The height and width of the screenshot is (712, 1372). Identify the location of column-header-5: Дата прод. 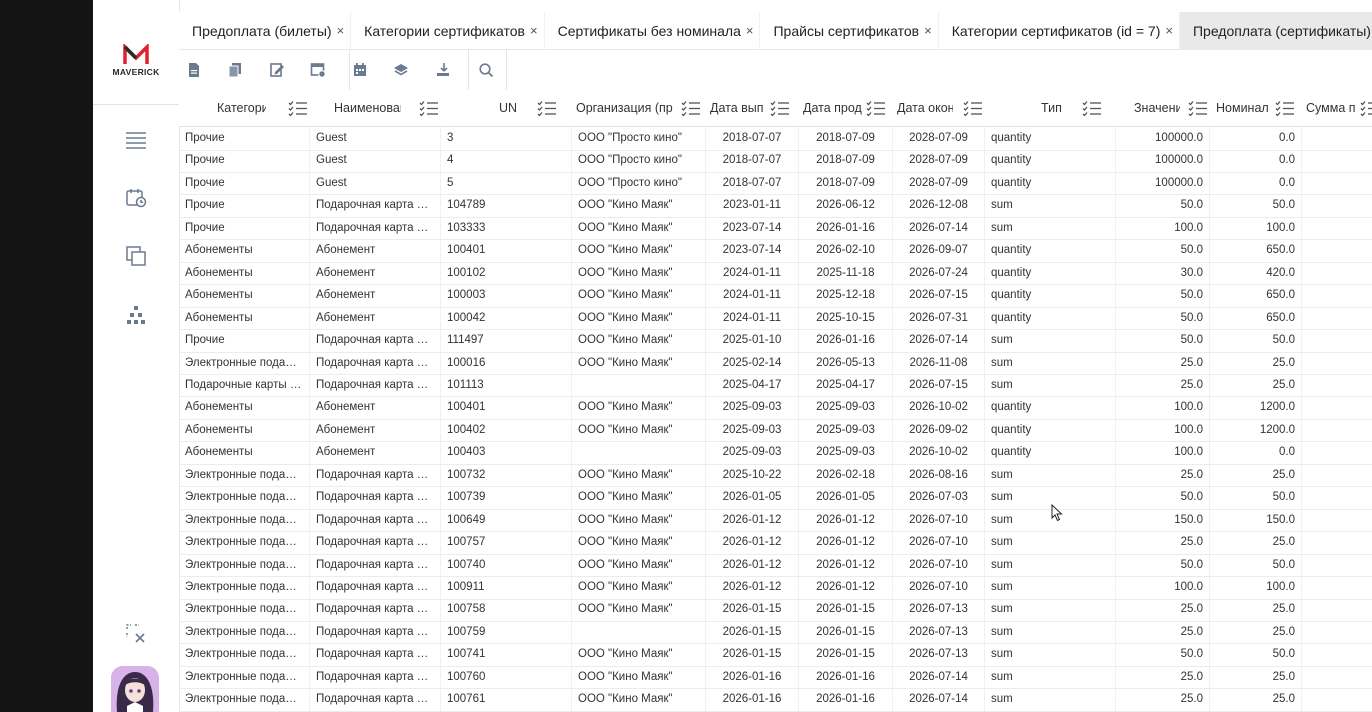
(846, 108).